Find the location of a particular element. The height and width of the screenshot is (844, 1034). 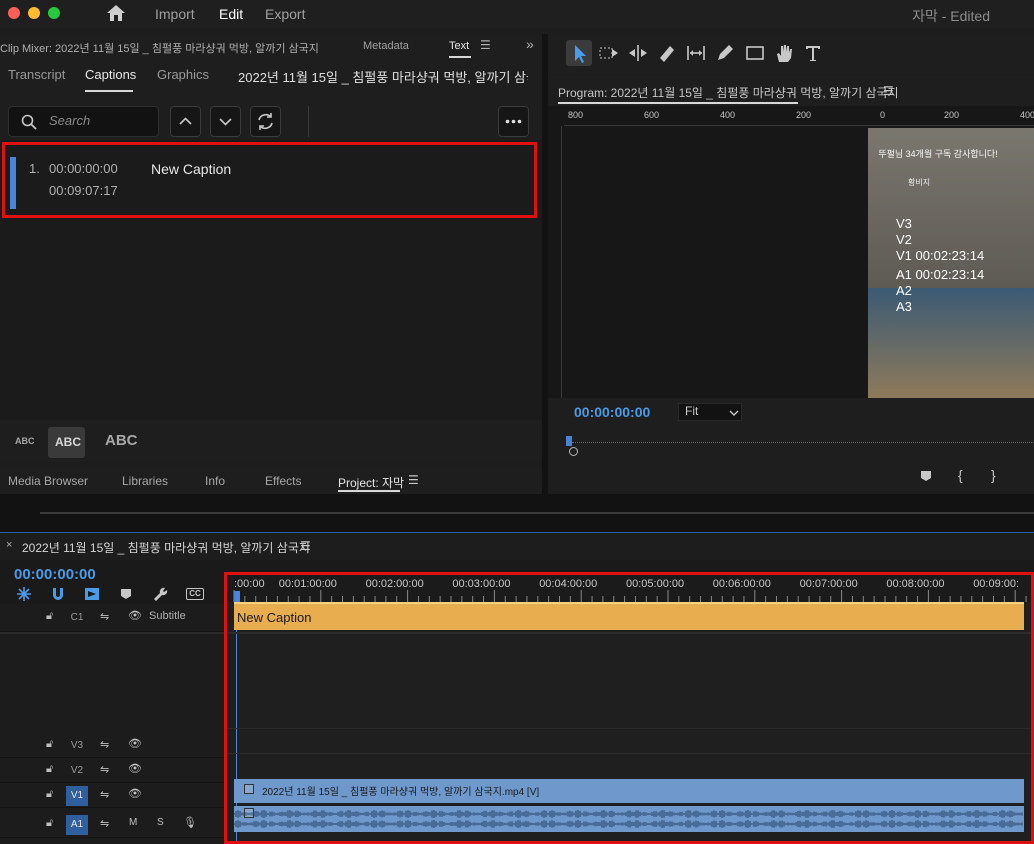

video-overlay-top: 뚜펄님 34개월 구독 감사합니다! is located at coordinates (938, 154).